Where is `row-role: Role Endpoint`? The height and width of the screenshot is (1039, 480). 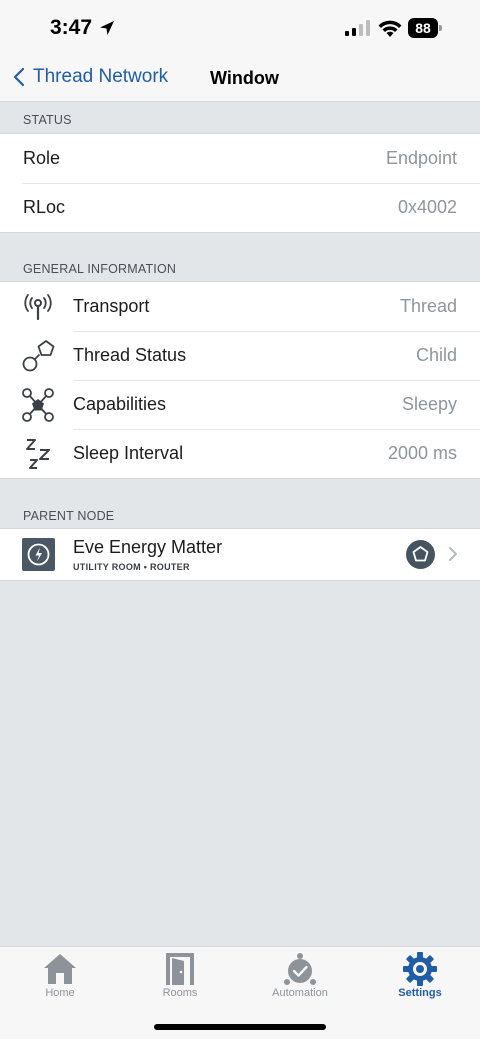 row-role: Role Endpoint is located at coordinates (240, 158).